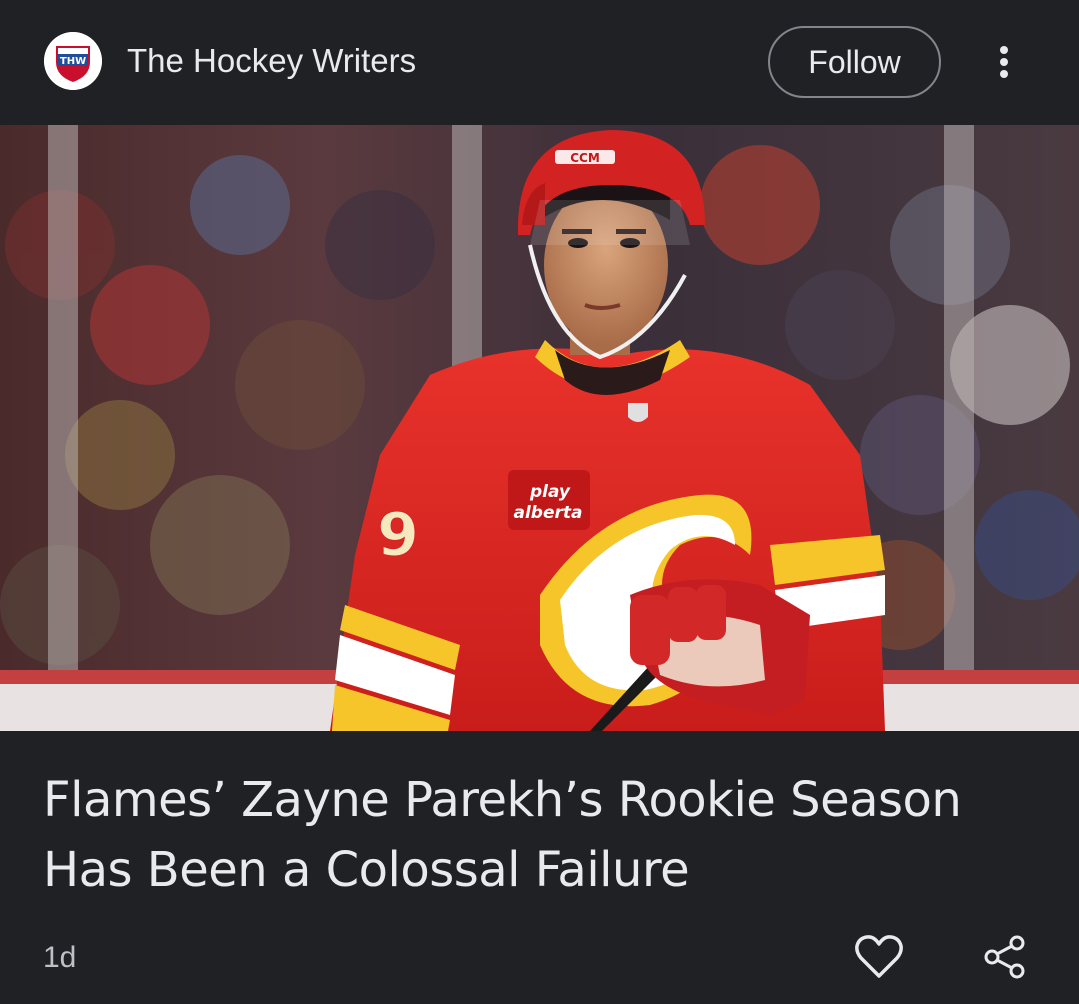 This screenshot has height=1004, width=1079. I want to click on thw-shield-logo-icon: THW, so click(73, 61).